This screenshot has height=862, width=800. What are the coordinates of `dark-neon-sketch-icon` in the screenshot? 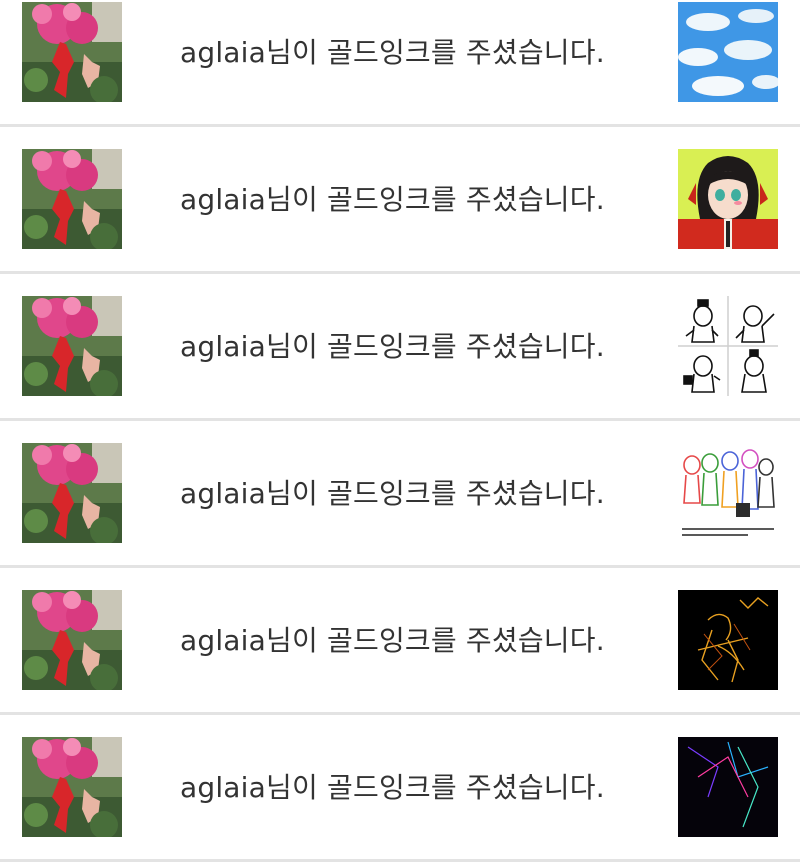 It's located at (728, 640).